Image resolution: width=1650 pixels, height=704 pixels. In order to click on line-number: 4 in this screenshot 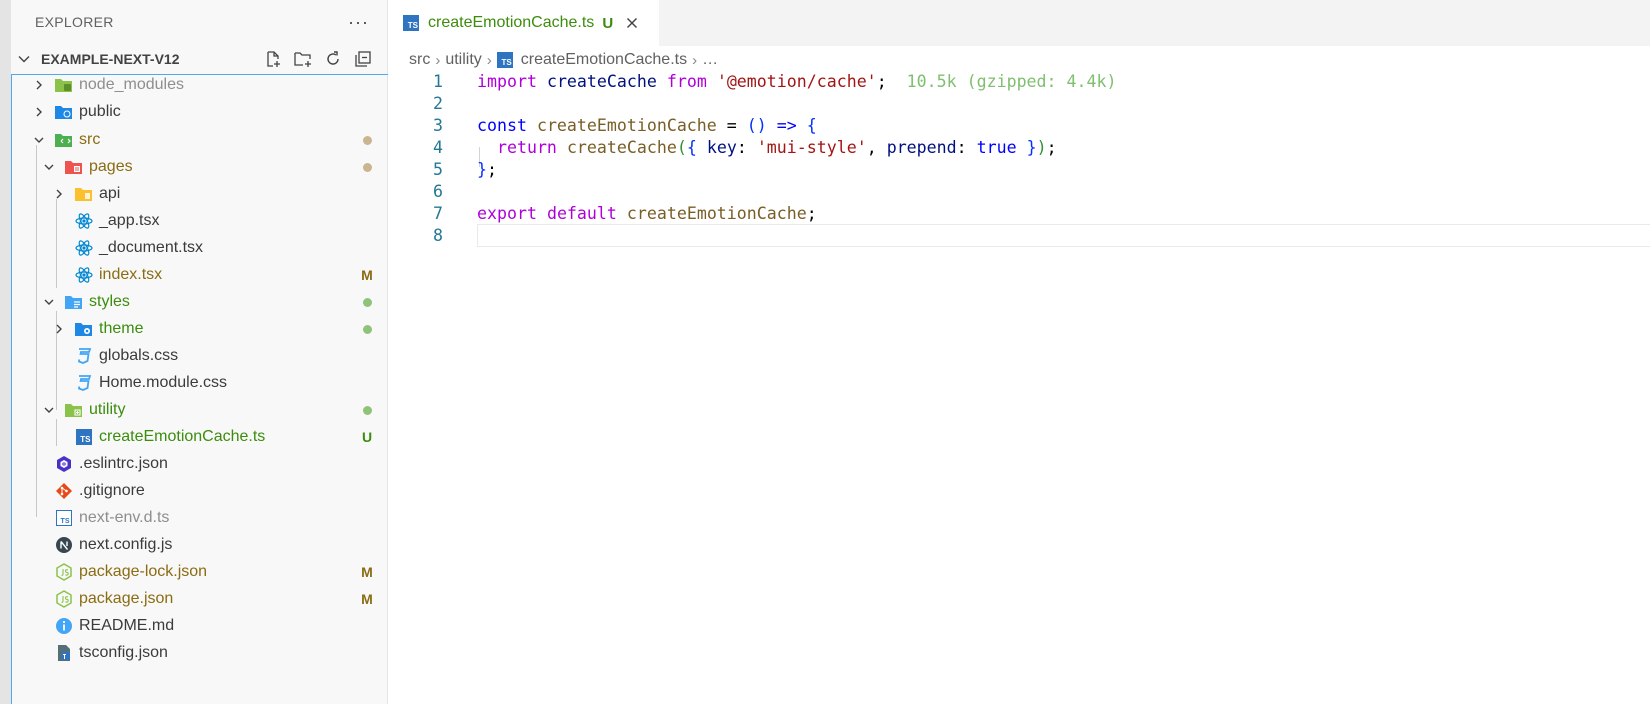, I will do `click(438, 147)`.